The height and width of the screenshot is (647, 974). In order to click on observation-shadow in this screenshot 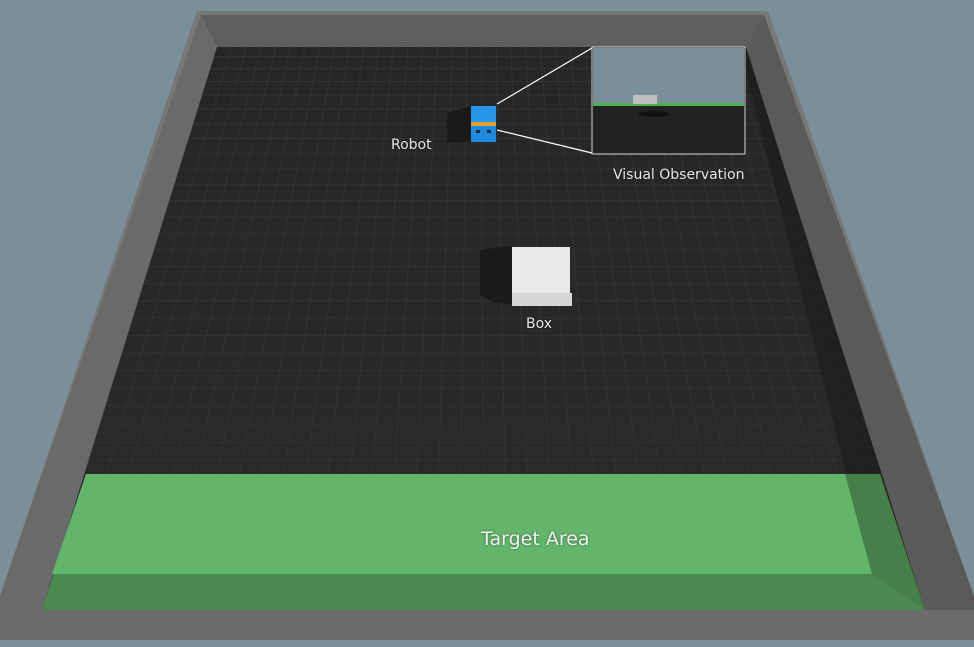, I will do `click(654, 114)`.